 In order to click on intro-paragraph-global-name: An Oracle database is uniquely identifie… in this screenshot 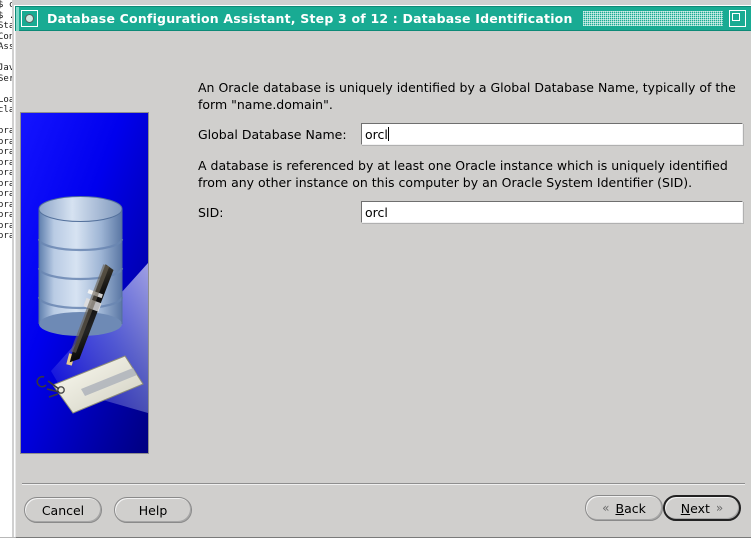, I will do `click(467, 96)`.